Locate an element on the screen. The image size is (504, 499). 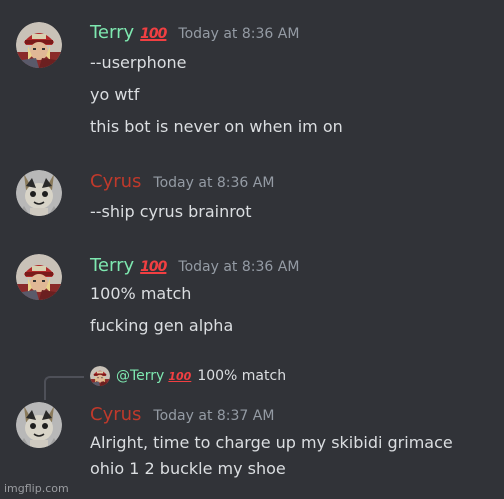
reply-connector is located at coordinates (64, 388).